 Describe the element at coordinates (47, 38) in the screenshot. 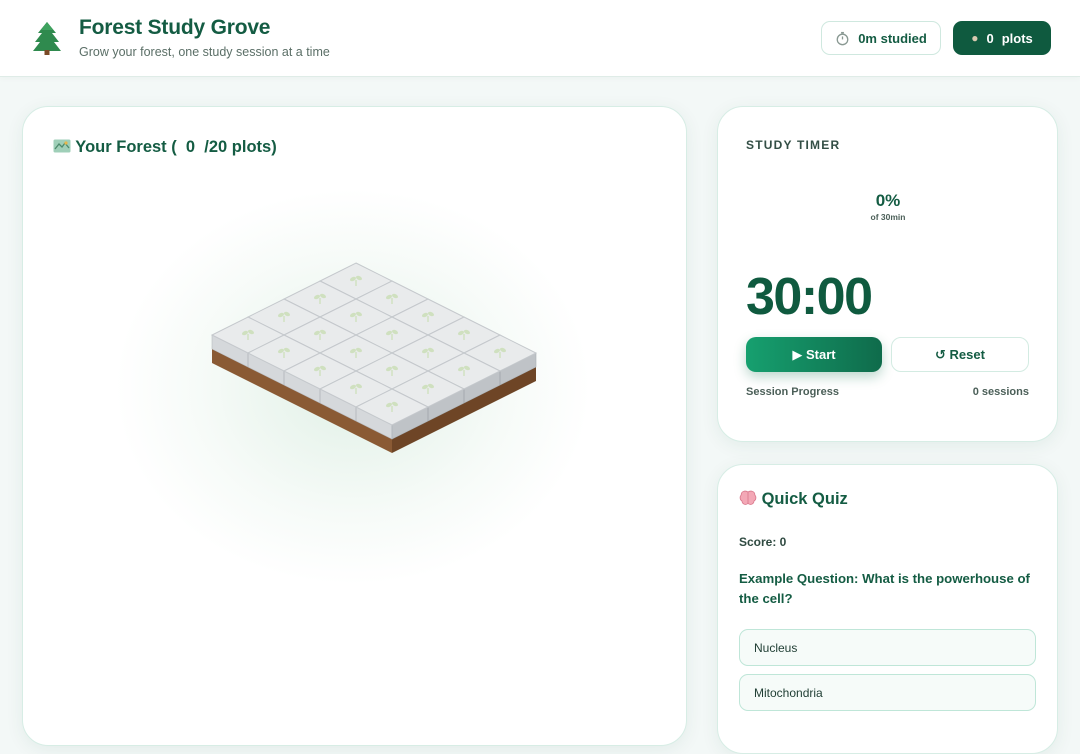

I see `pine-tree-icon` at that location.